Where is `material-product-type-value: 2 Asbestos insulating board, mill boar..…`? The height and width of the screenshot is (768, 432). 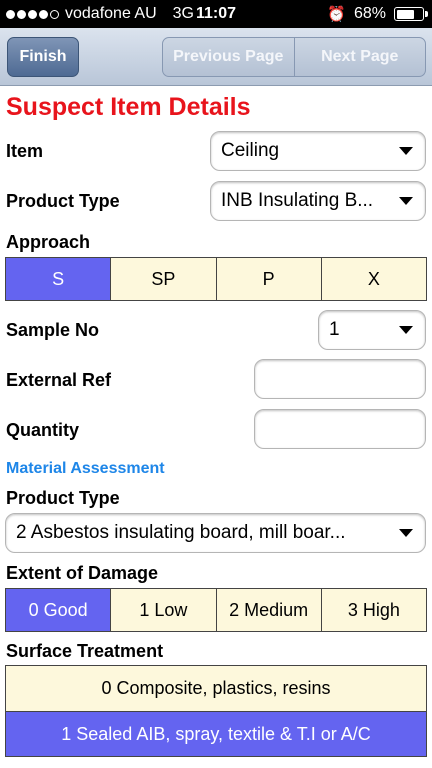 material-product-type-value: 2 Asbestos insulating board, mill boar..… is located at coordinates (181, 532).